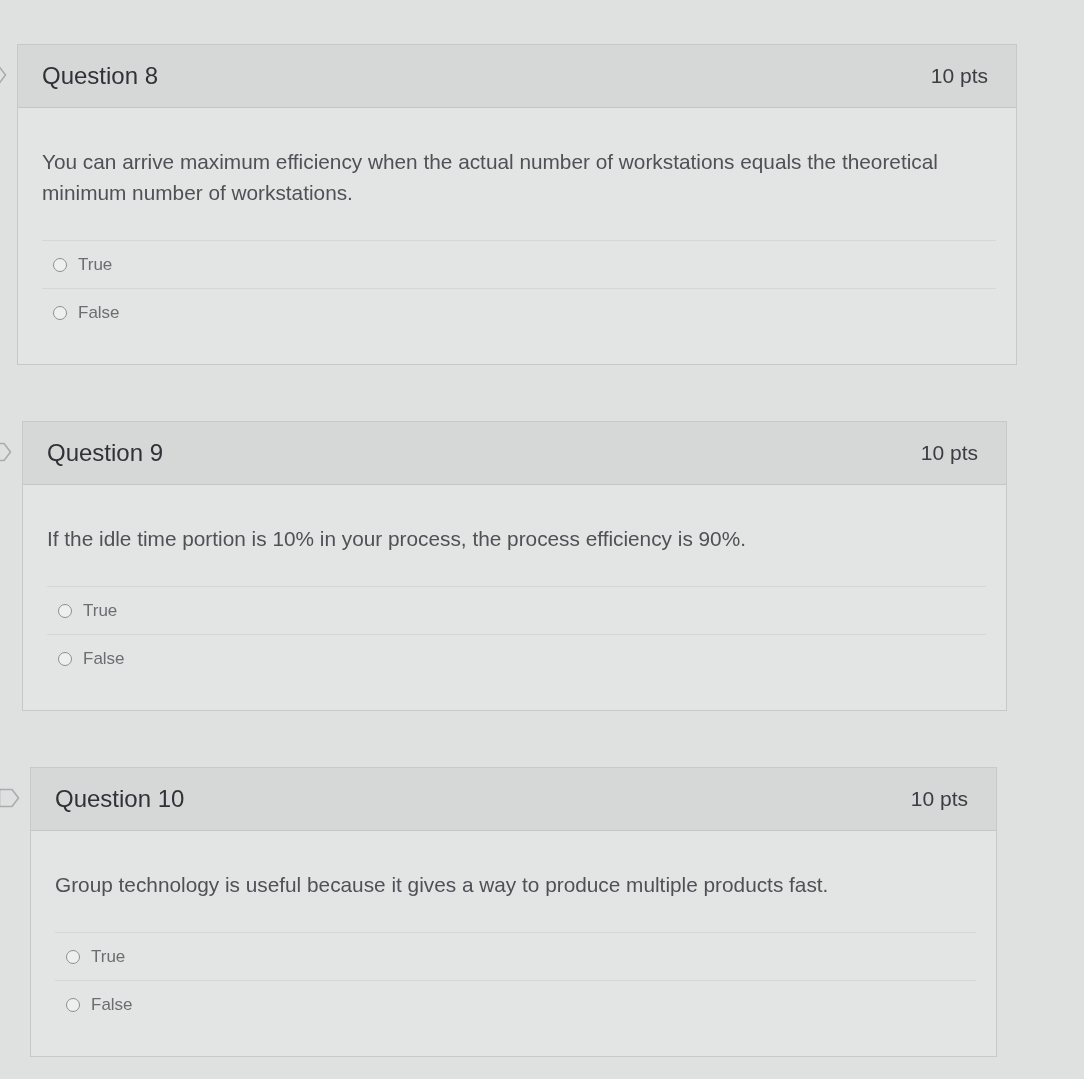 This screenshot has height=1079, width=1084. I want to click on question-text: Group technology is useful because it gives a way to produce multiple products fast., so click(442, 885).